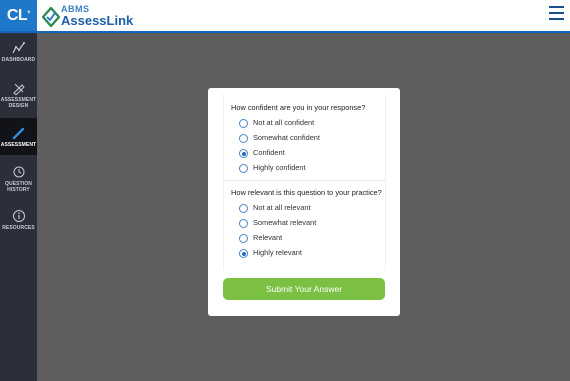 This screenshot has width=570, height=381. Describe the element at coordinates (97, 20) in the screenshot. I see `brand-name: AssessLink` at that location.